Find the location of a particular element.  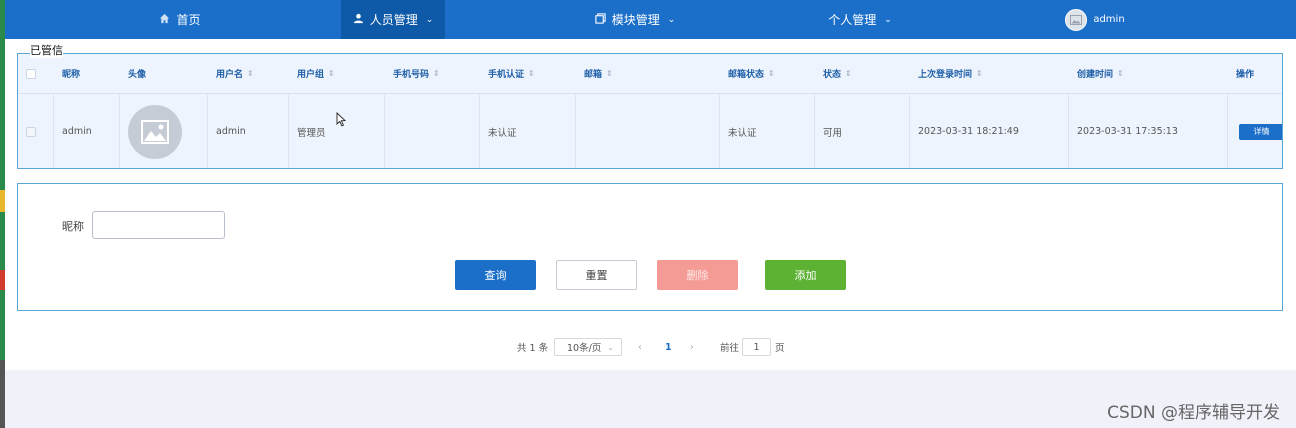

cell-group: 管理员 is located at coordinates (337, 131).